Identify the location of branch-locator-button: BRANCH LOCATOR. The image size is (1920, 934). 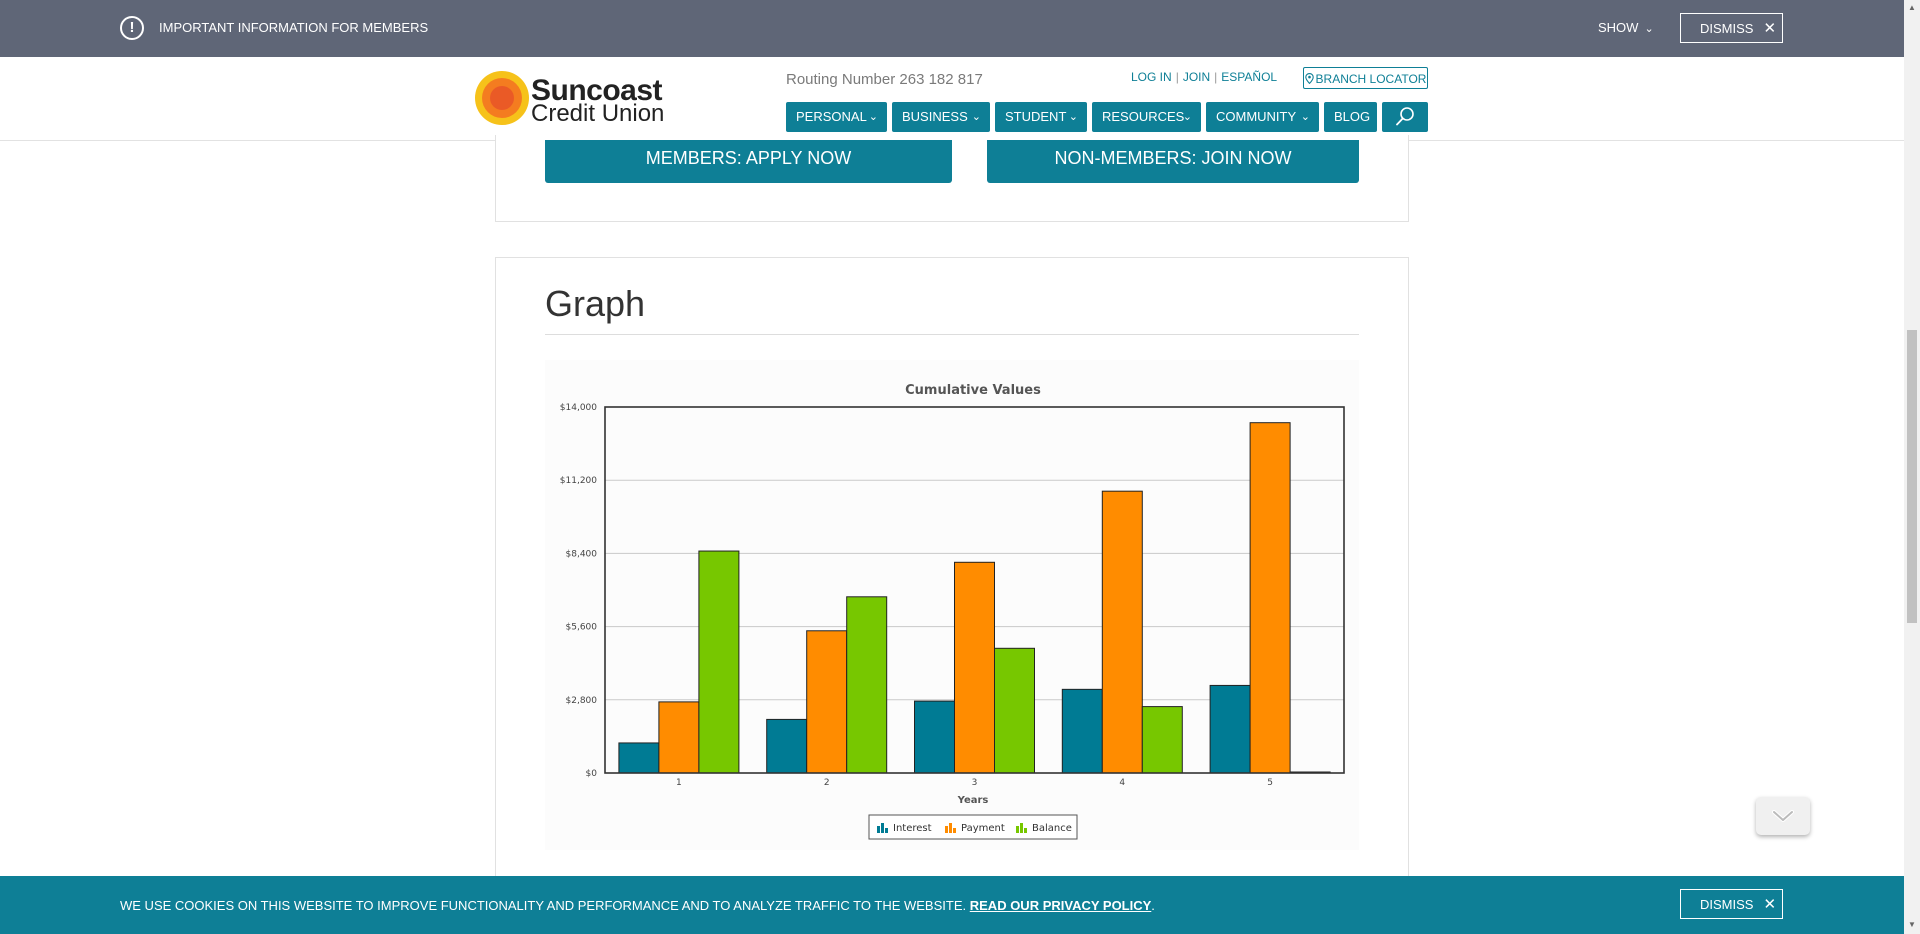
(1365, 78).